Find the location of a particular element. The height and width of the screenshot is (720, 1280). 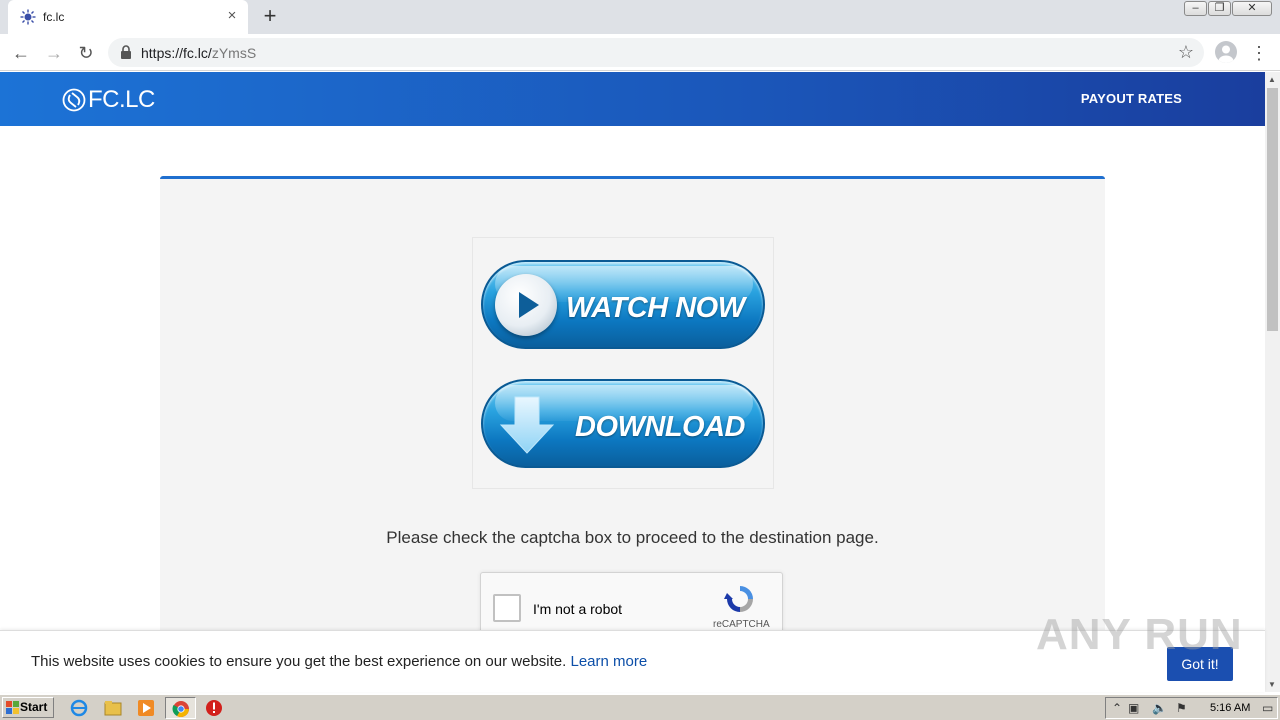

logo-text: FC.LC is located at coordinates (121, 99).